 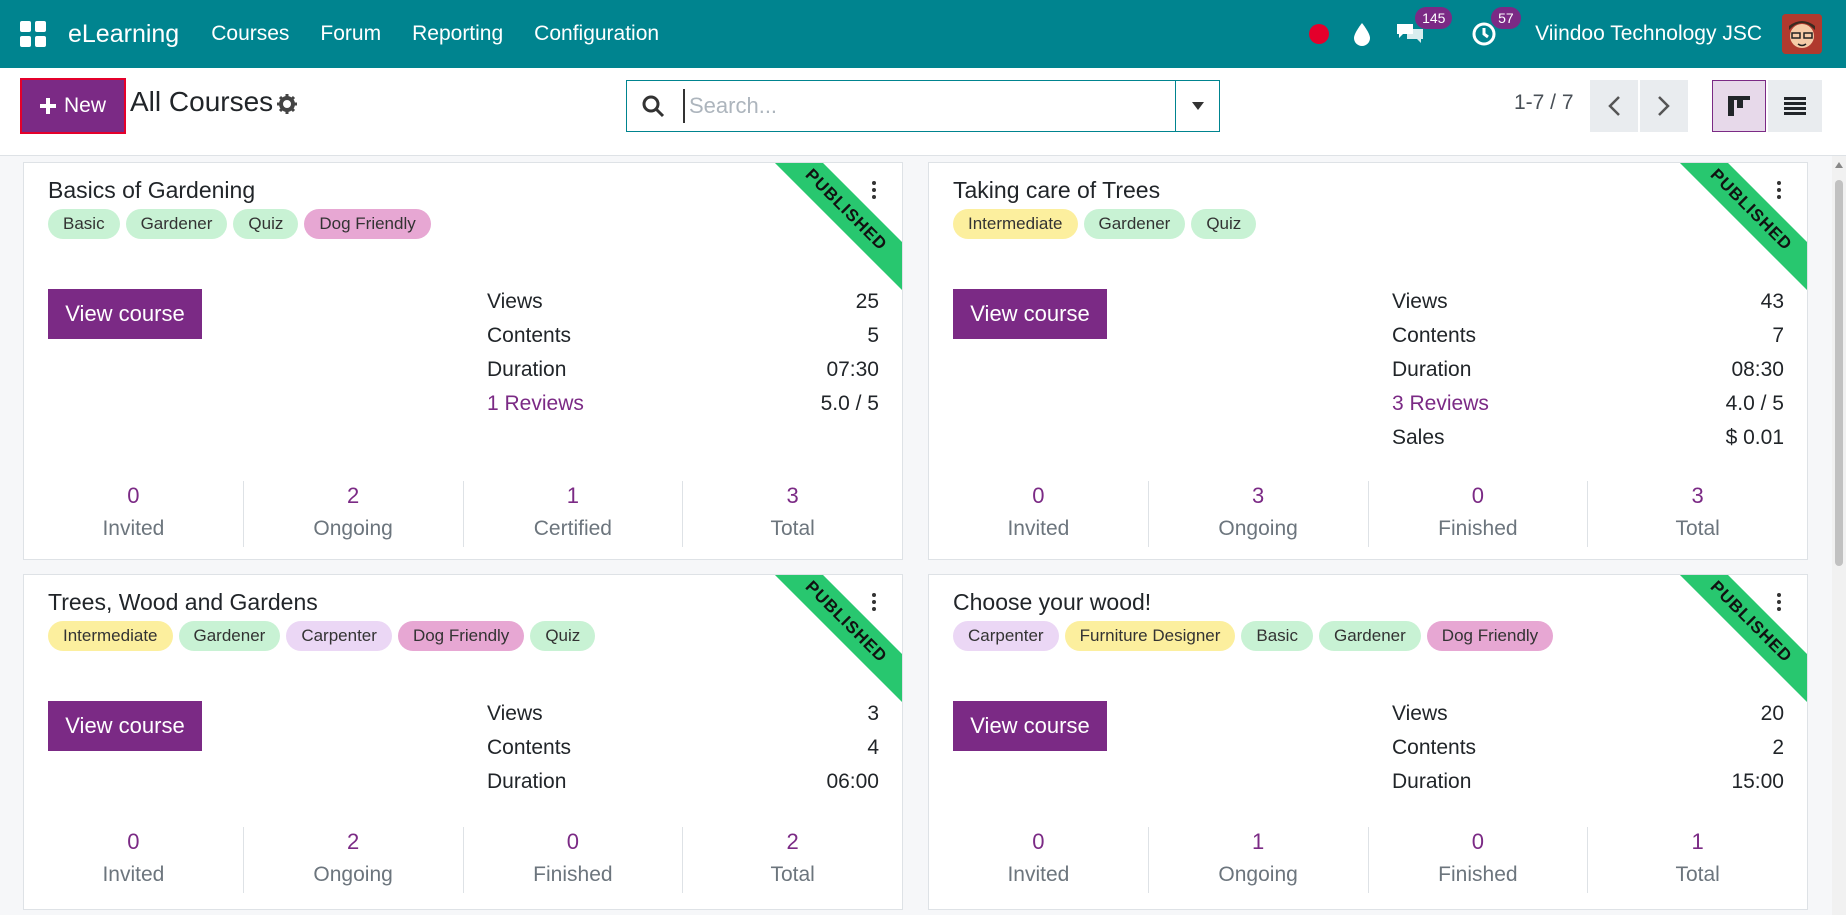 I want to click on stat-caption: Invited, so click(x=133, y=874).